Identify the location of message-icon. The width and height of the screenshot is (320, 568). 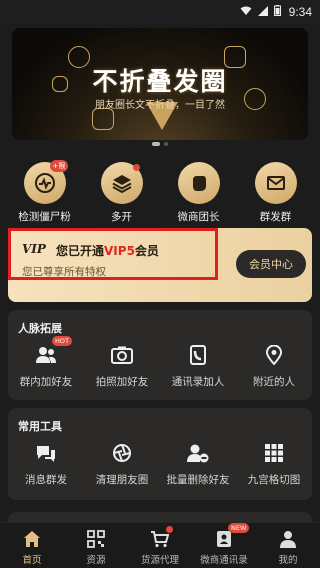
(103, 119).